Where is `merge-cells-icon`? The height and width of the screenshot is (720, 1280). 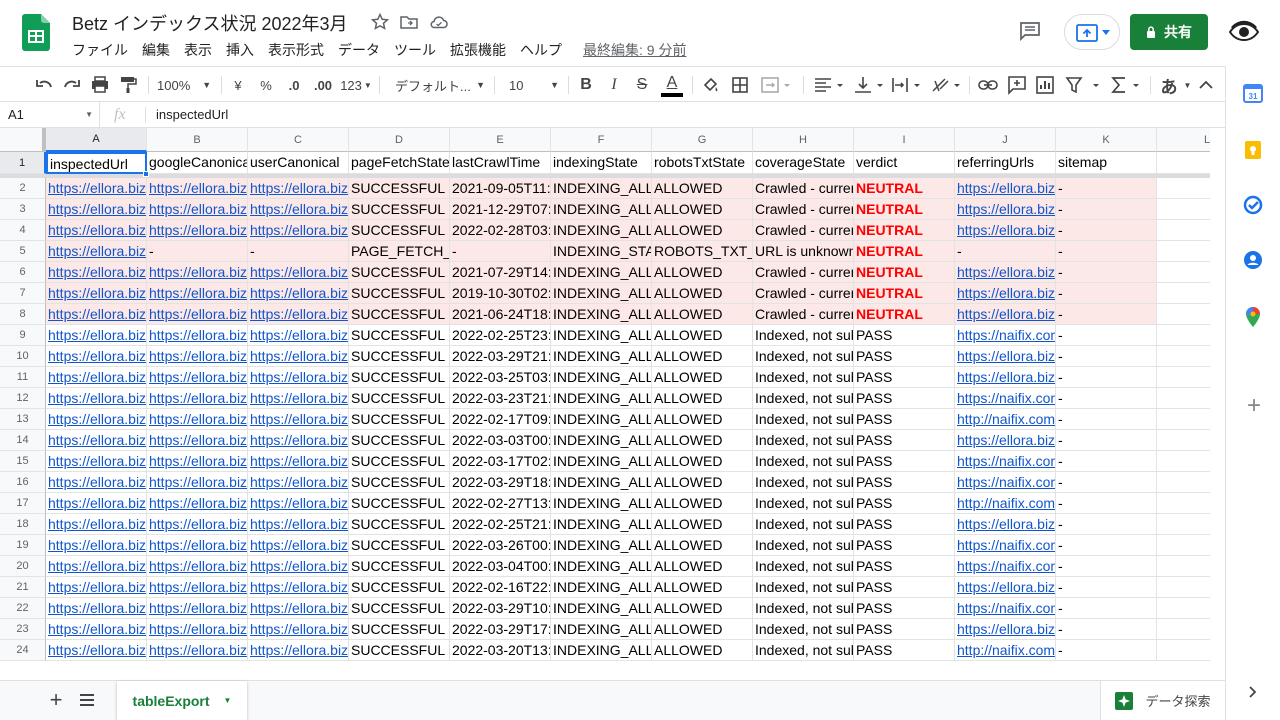 merge-cells-icon is located at coordinates (776, 85).